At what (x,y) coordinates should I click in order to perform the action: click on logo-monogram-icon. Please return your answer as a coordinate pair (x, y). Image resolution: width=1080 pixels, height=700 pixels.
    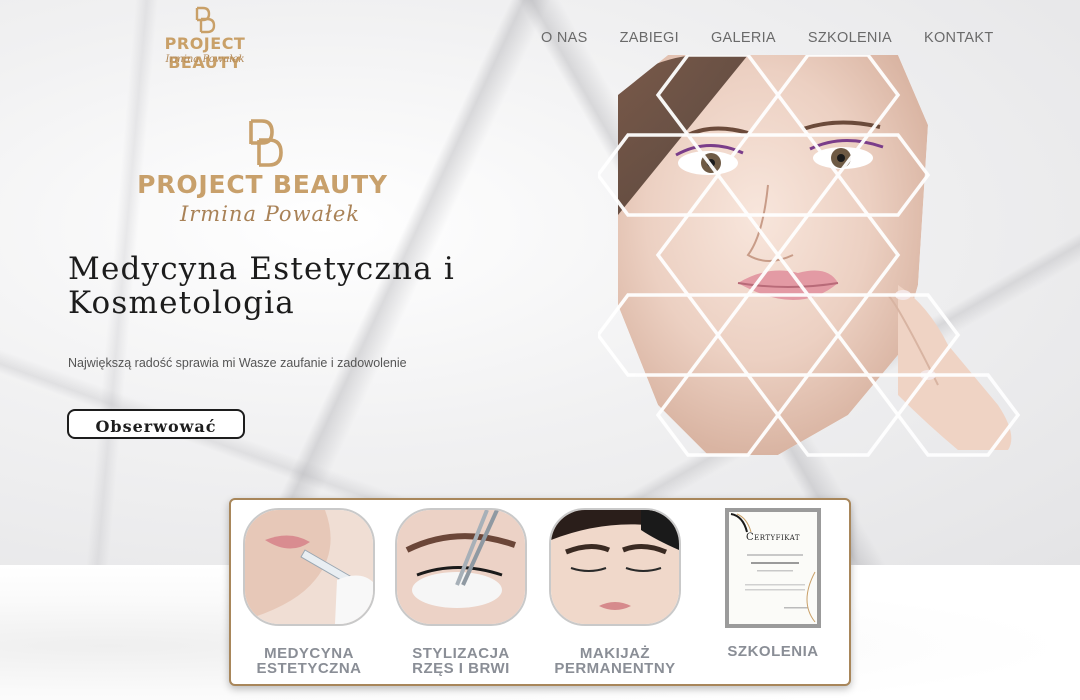
    Looking at the image, I should click on (205, 20).